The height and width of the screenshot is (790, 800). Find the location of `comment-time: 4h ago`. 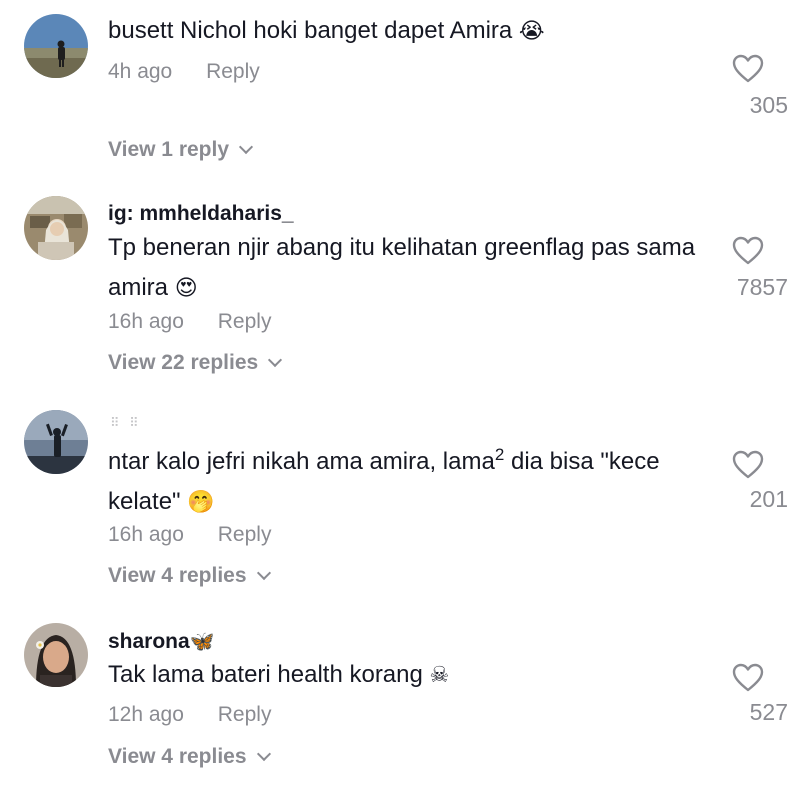

comment-time: 4h ago is located at coordinates (140, 71).